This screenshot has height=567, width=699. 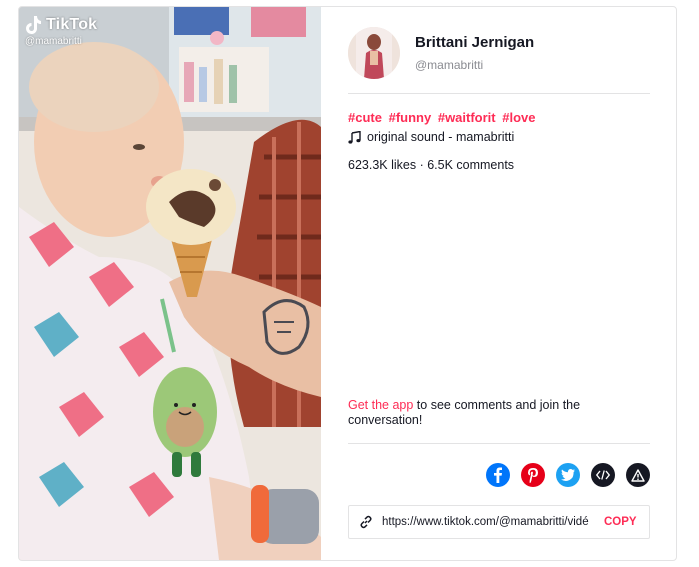 I want to click on pinterest-share-button, so click(x=533, y=475).